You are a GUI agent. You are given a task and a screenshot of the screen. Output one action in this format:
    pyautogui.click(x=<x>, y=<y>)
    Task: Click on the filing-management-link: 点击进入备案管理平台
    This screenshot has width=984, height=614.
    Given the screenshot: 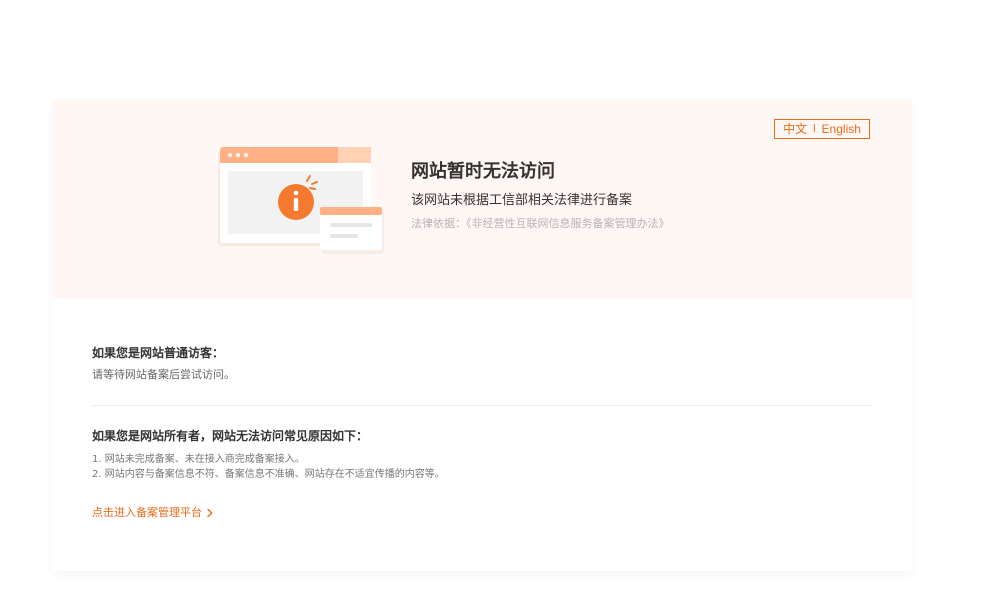 What is the action you would take?
    pyautogui.click(x=153, y=513)
    